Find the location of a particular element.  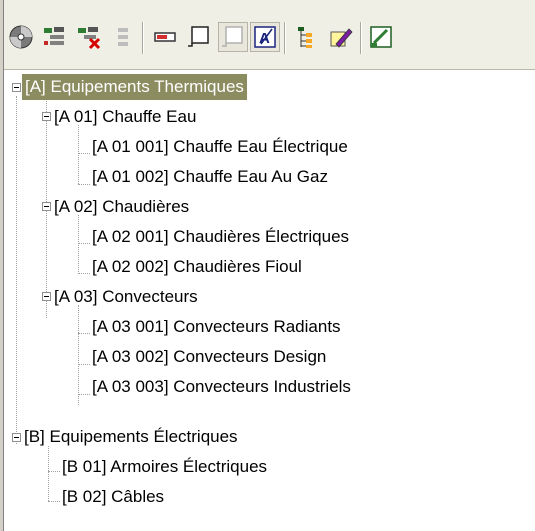

tree-item: [A 02 001] Chaudières Électriques is located at coordinates (220, 237).